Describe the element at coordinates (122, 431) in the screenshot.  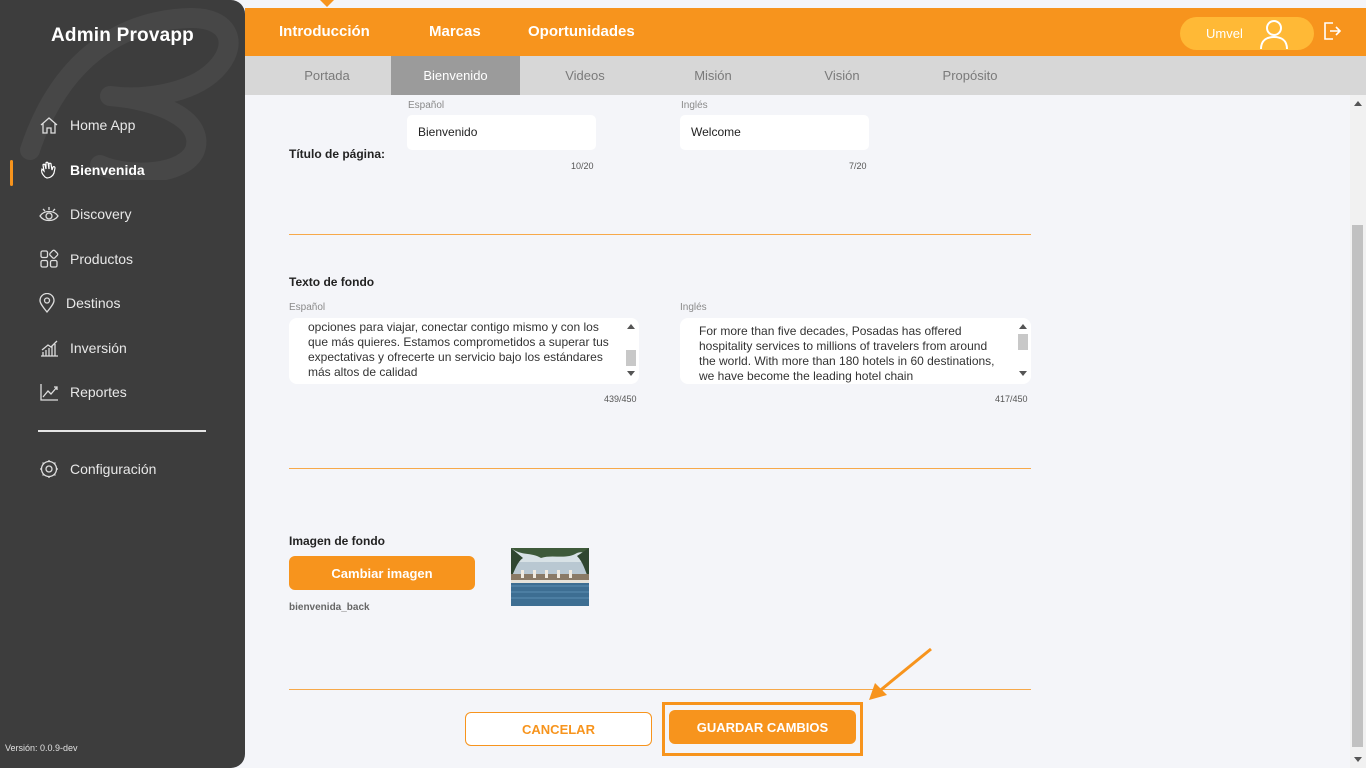
I see `sidebar-divider` at that location.